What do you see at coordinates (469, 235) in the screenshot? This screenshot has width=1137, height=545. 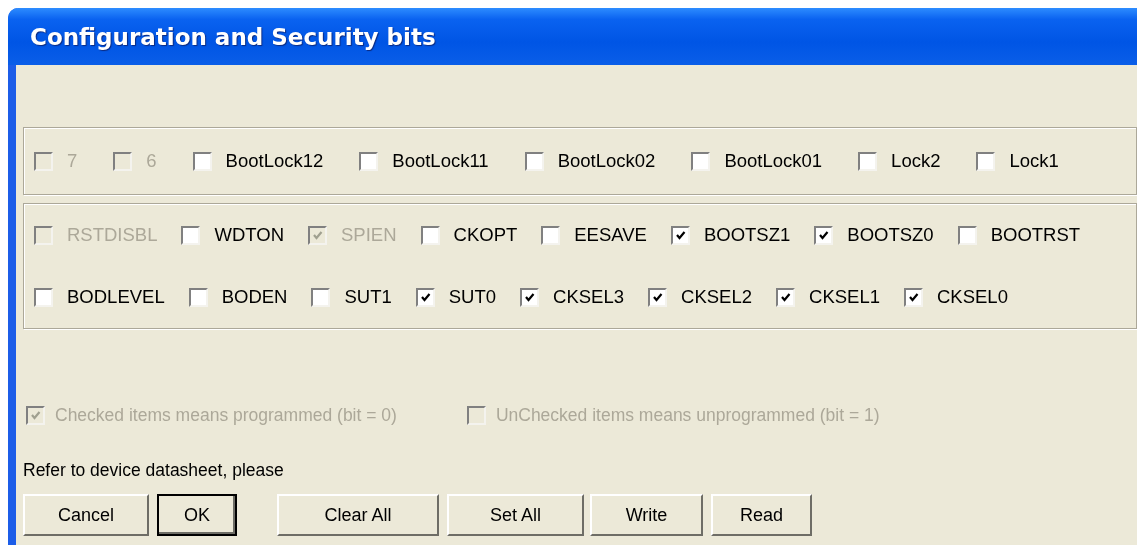 I see `bit-checkbox: CKOPT` at bounding box center [469, 235].